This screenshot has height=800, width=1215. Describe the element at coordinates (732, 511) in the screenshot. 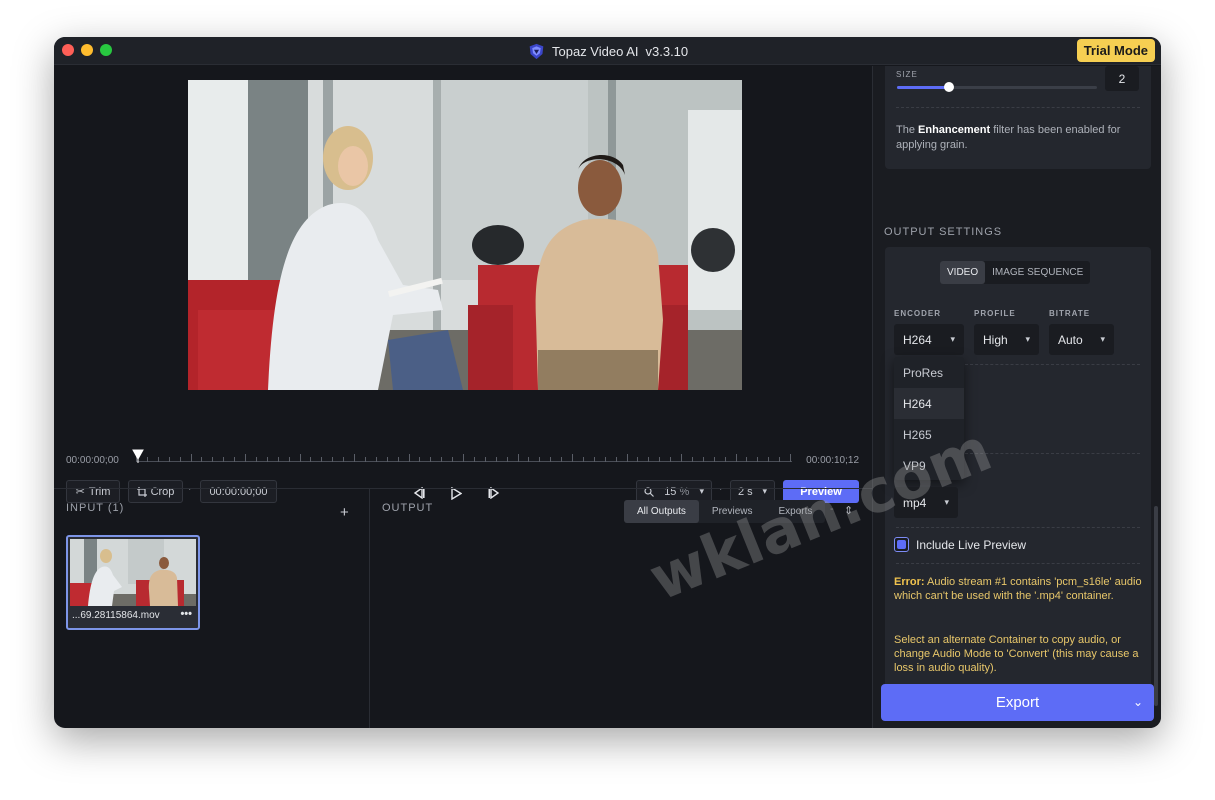

I see `tab-previews: Previews` at that location.